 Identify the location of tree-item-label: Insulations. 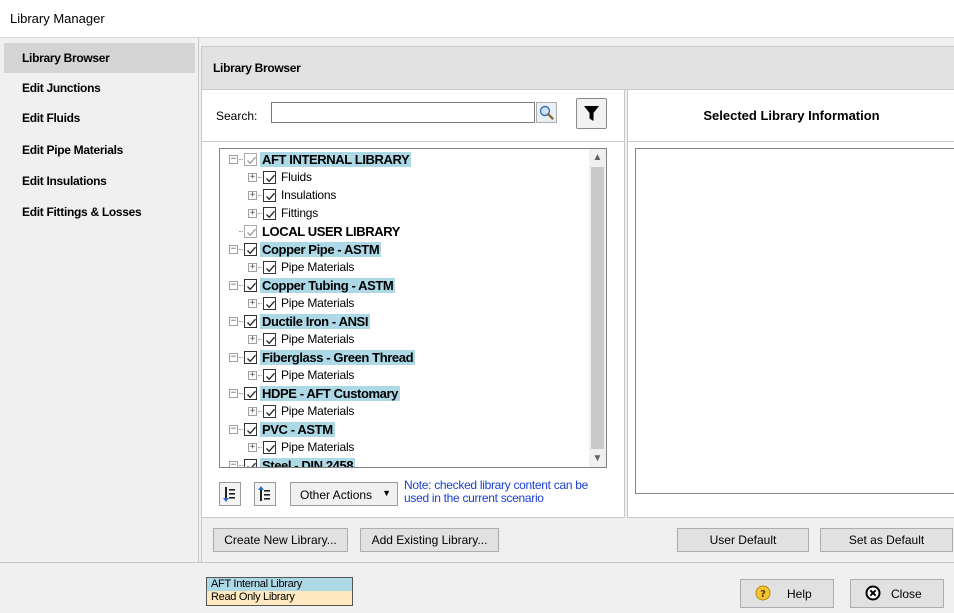
(308, 195).